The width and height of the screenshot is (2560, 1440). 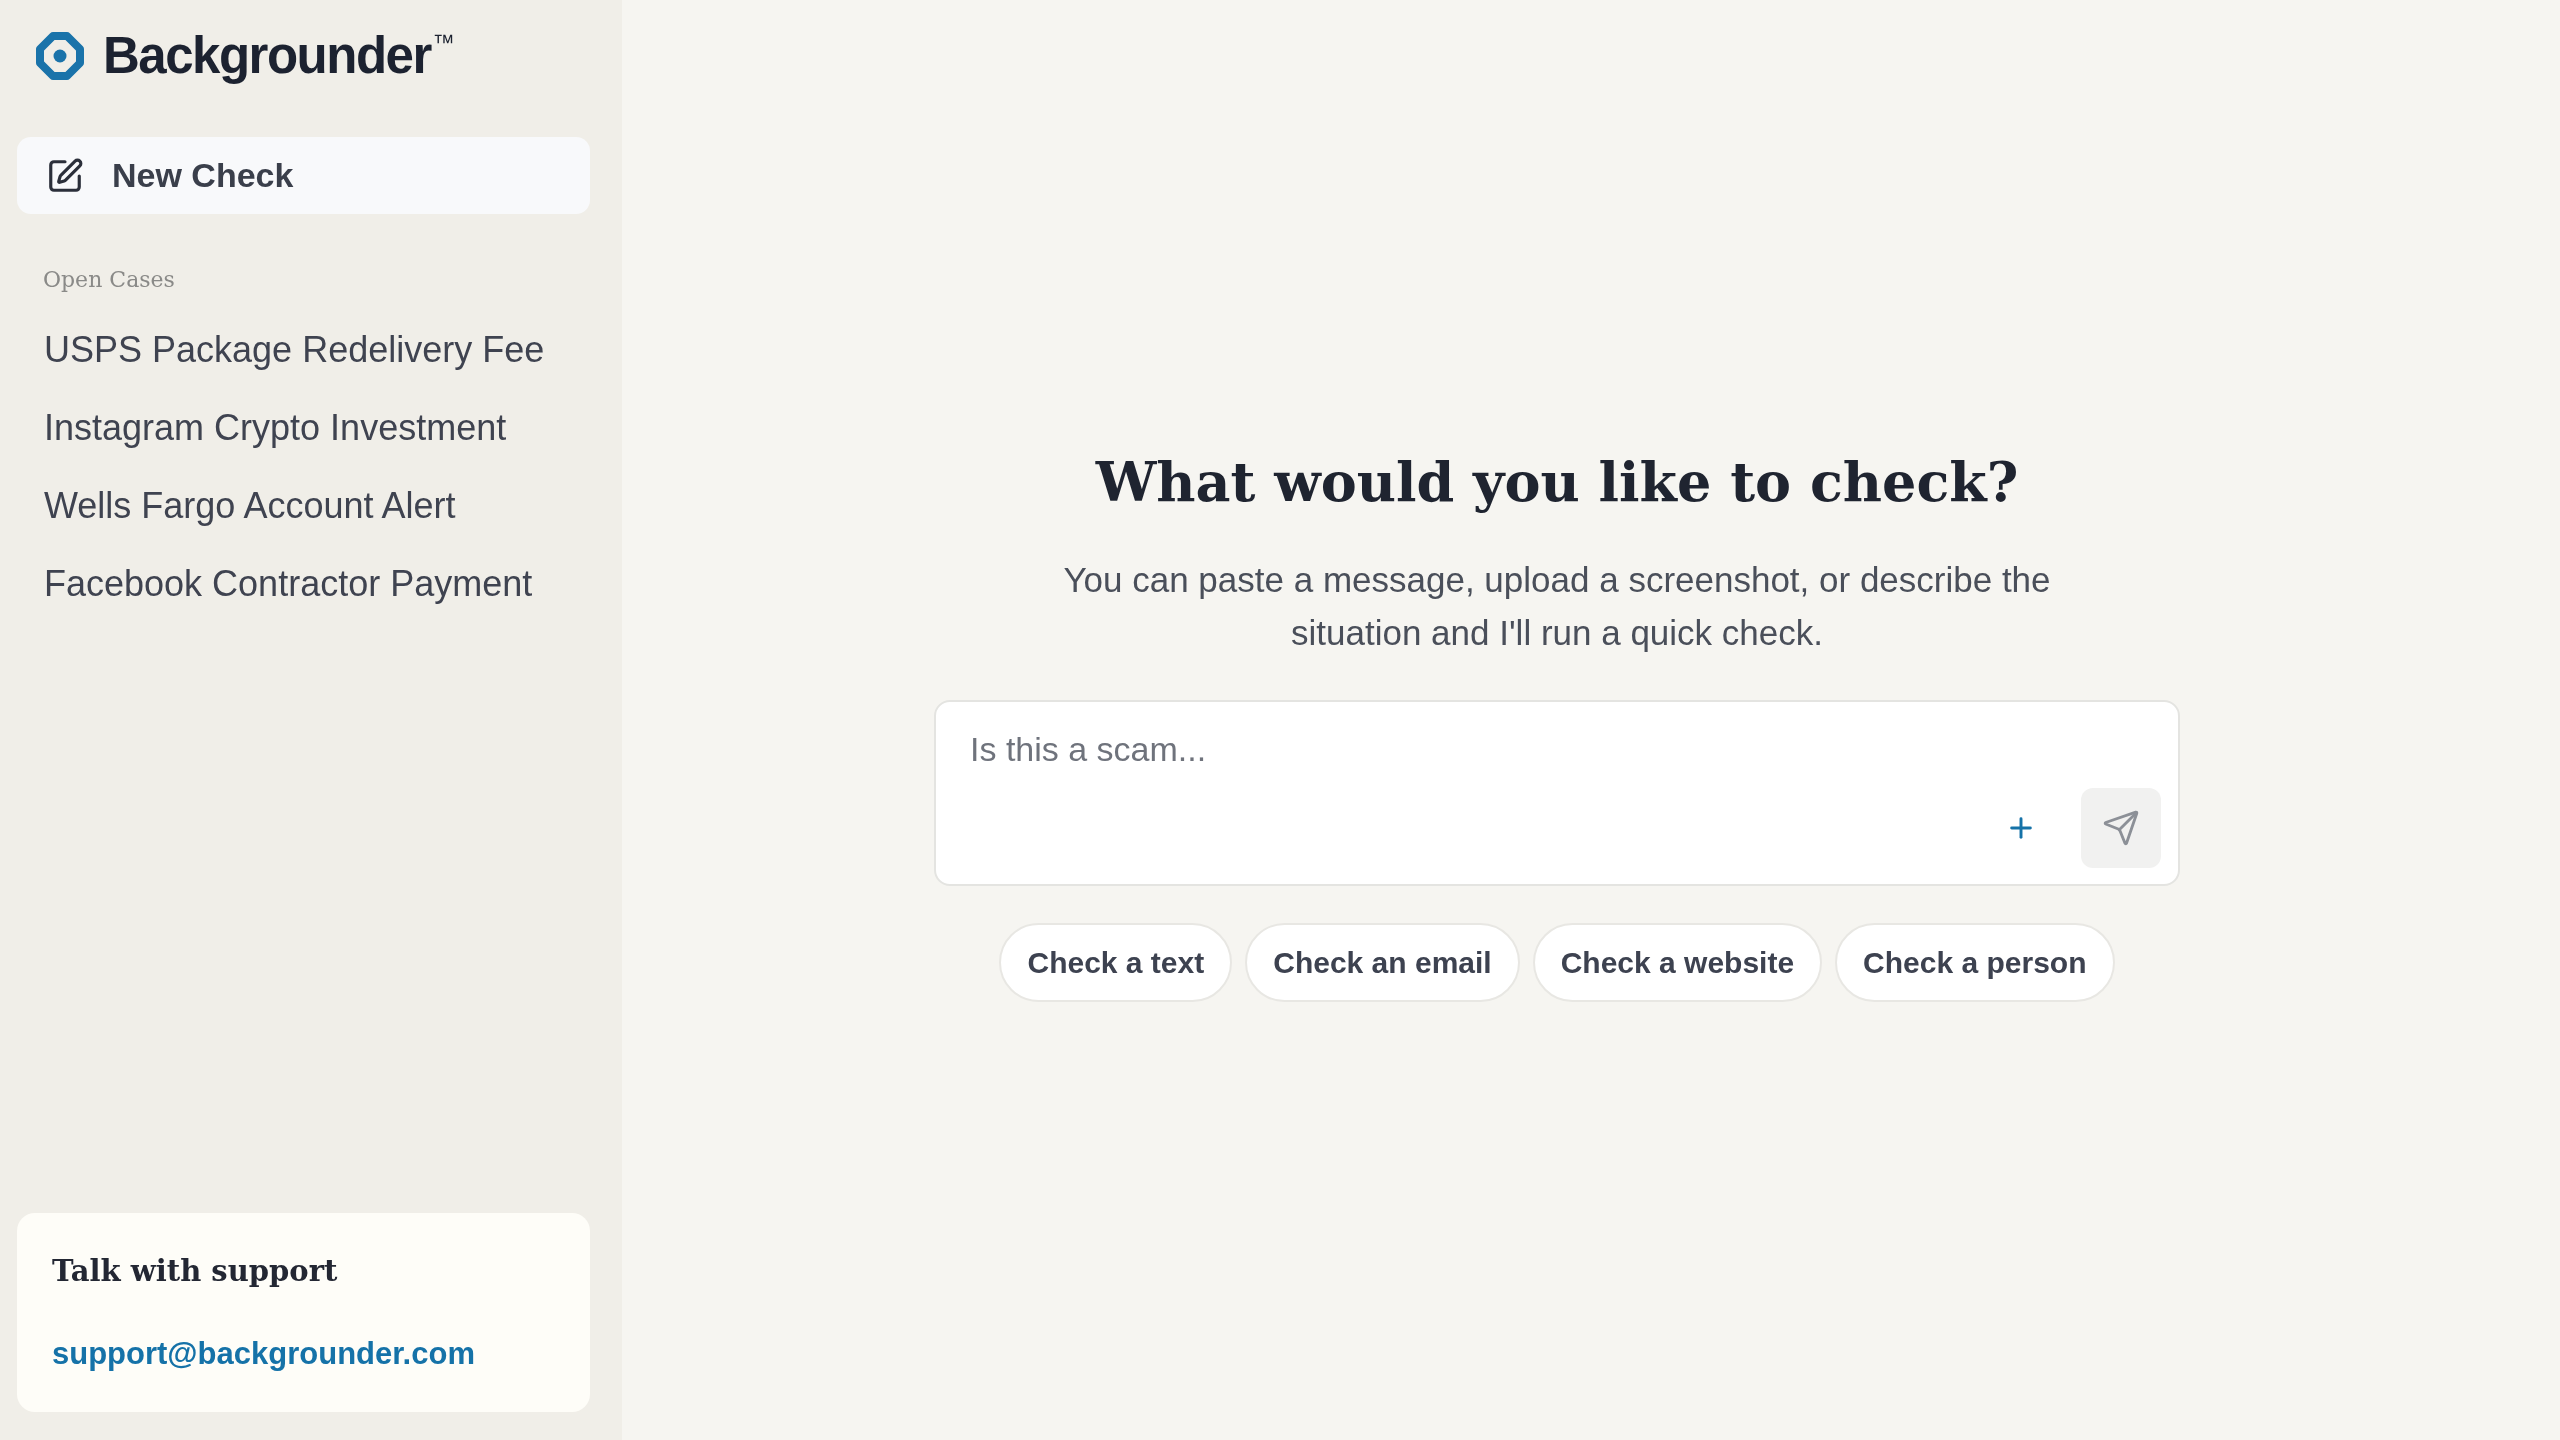 What do you see at coordinates (1677, 962) in the screenshot?
I see `suggestion-button: Check a website` at bounding box center [1677, 962].